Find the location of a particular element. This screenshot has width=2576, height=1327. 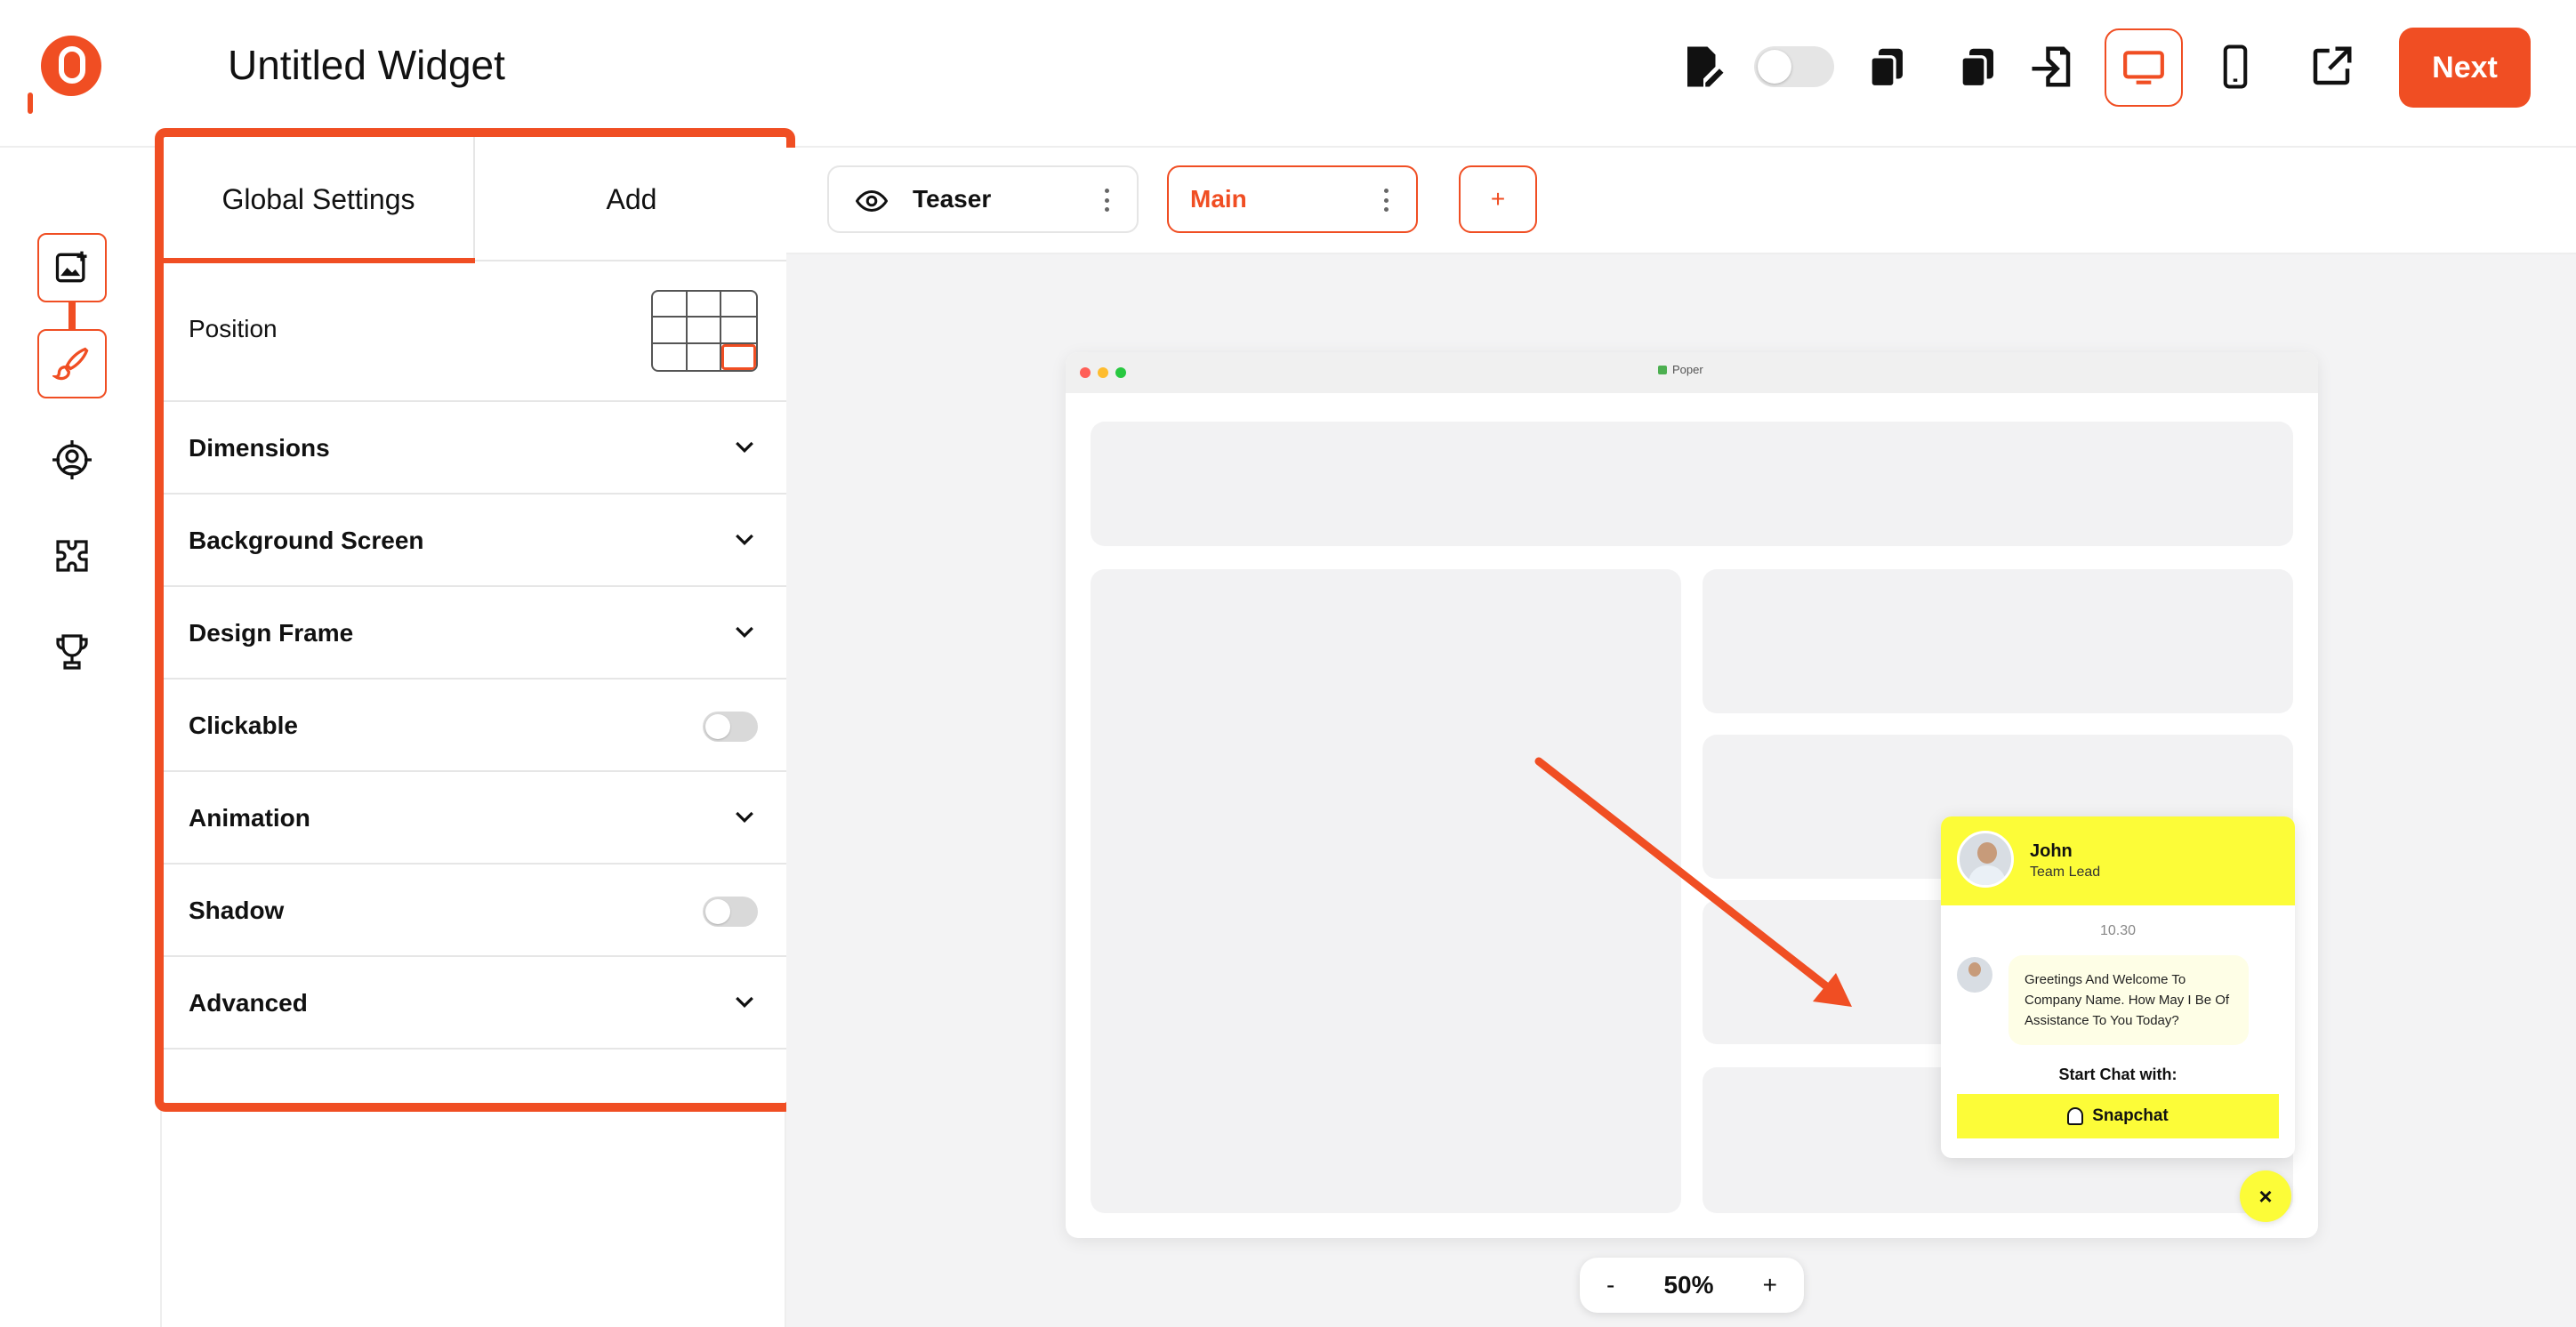

duplicate-icon is located at coordinates (1977, 67).